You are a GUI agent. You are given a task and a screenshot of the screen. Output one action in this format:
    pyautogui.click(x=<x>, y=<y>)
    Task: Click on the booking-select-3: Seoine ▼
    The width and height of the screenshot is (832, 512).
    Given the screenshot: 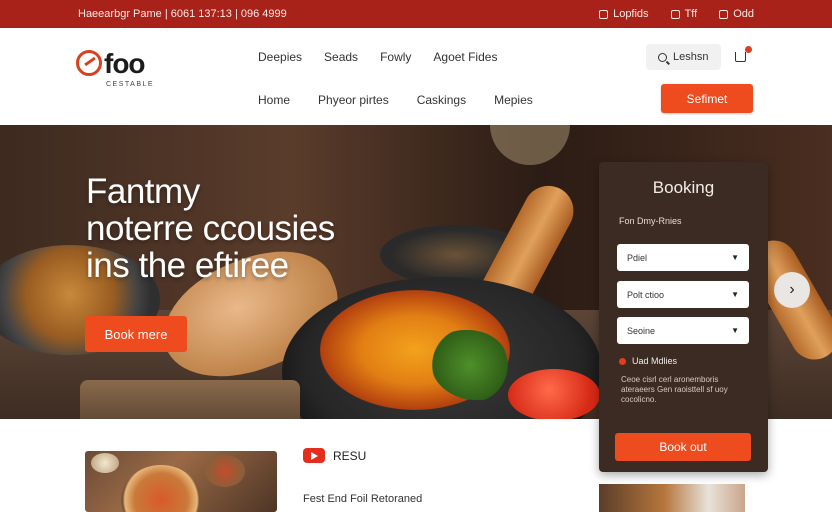 What is the action you would take?
    pyautogui.click(x=683, y=330)
    